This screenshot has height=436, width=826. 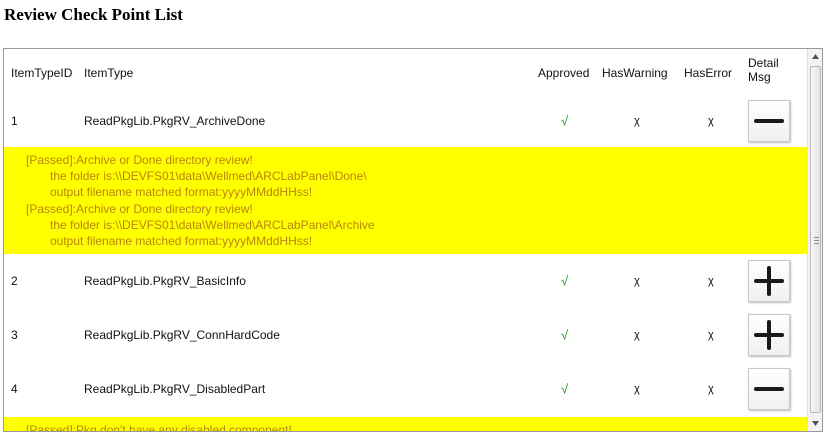 I want to click on table-row: 1 ReadPkgLib.PkgRV_ArchiveDone √ χ χ, so click(x=405, y=121).